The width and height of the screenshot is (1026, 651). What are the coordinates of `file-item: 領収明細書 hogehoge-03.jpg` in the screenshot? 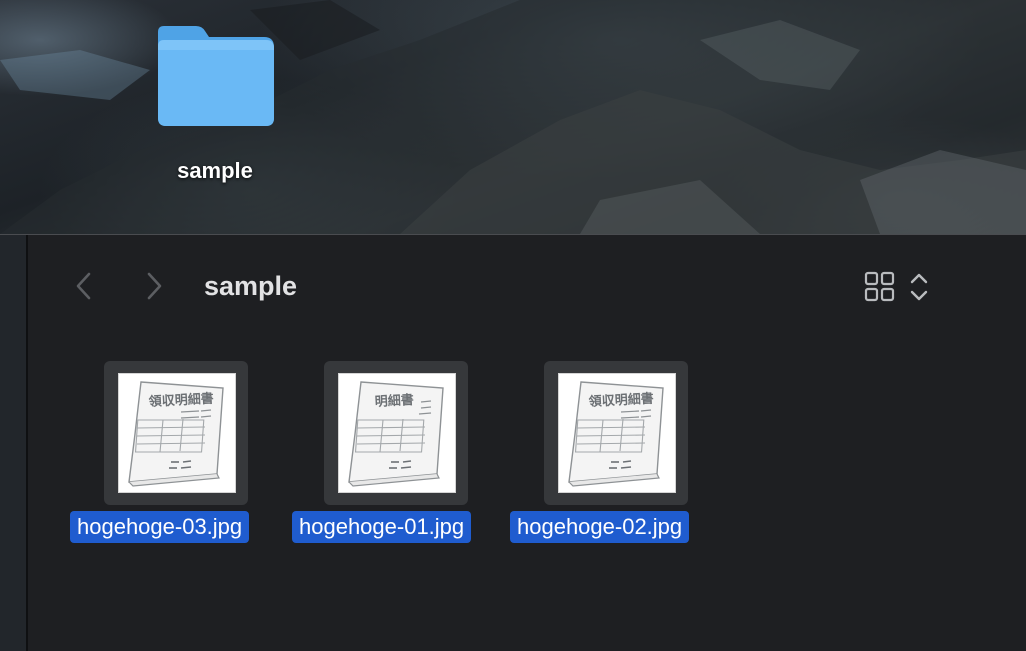 It's located at (159, 454).